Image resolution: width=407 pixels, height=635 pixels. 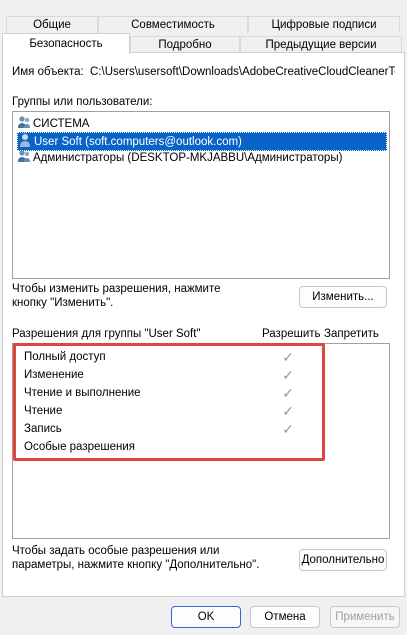 I want to click on user-icon, so click(x=25, y=140).